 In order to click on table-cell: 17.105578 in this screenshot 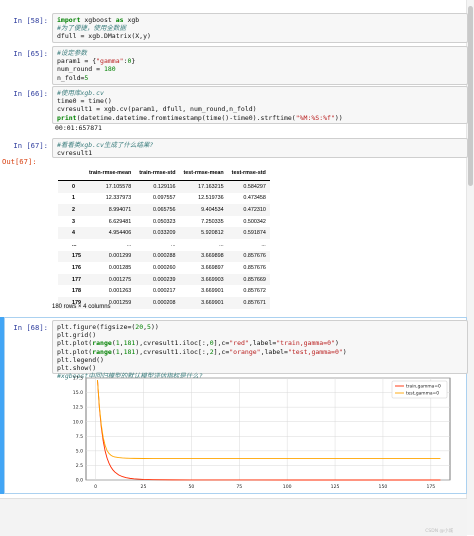, I will do `click(110, 186)`.